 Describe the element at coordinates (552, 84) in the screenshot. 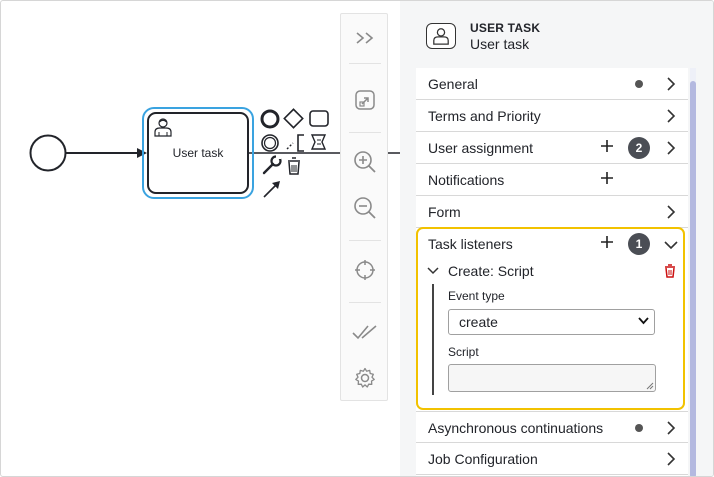

I see `group-general: General` at that location.